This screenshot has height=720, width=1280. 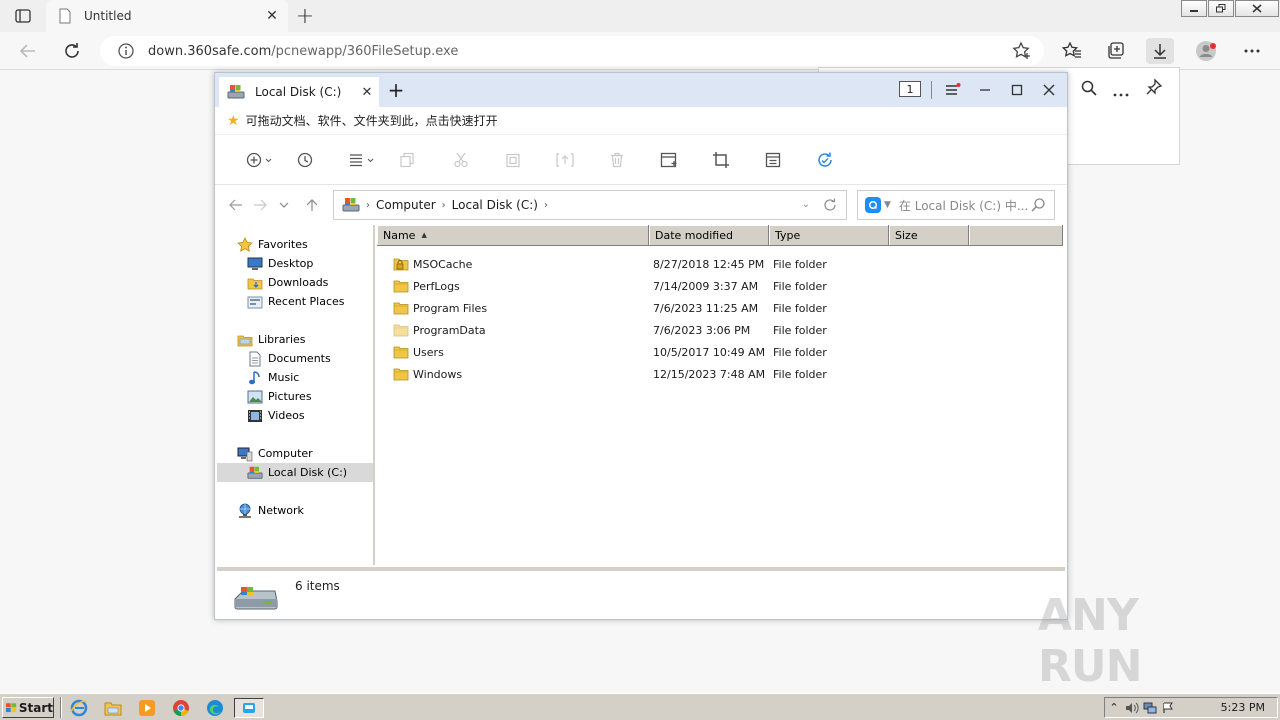 I want to click on videos-icon, so click(x=255, y=416).